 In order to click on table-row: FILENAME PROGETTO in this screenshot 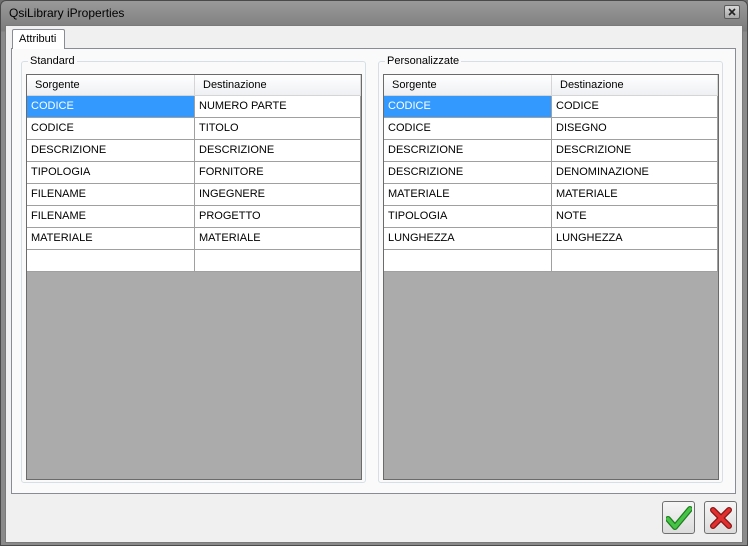, I will do `click(194, 217)`.